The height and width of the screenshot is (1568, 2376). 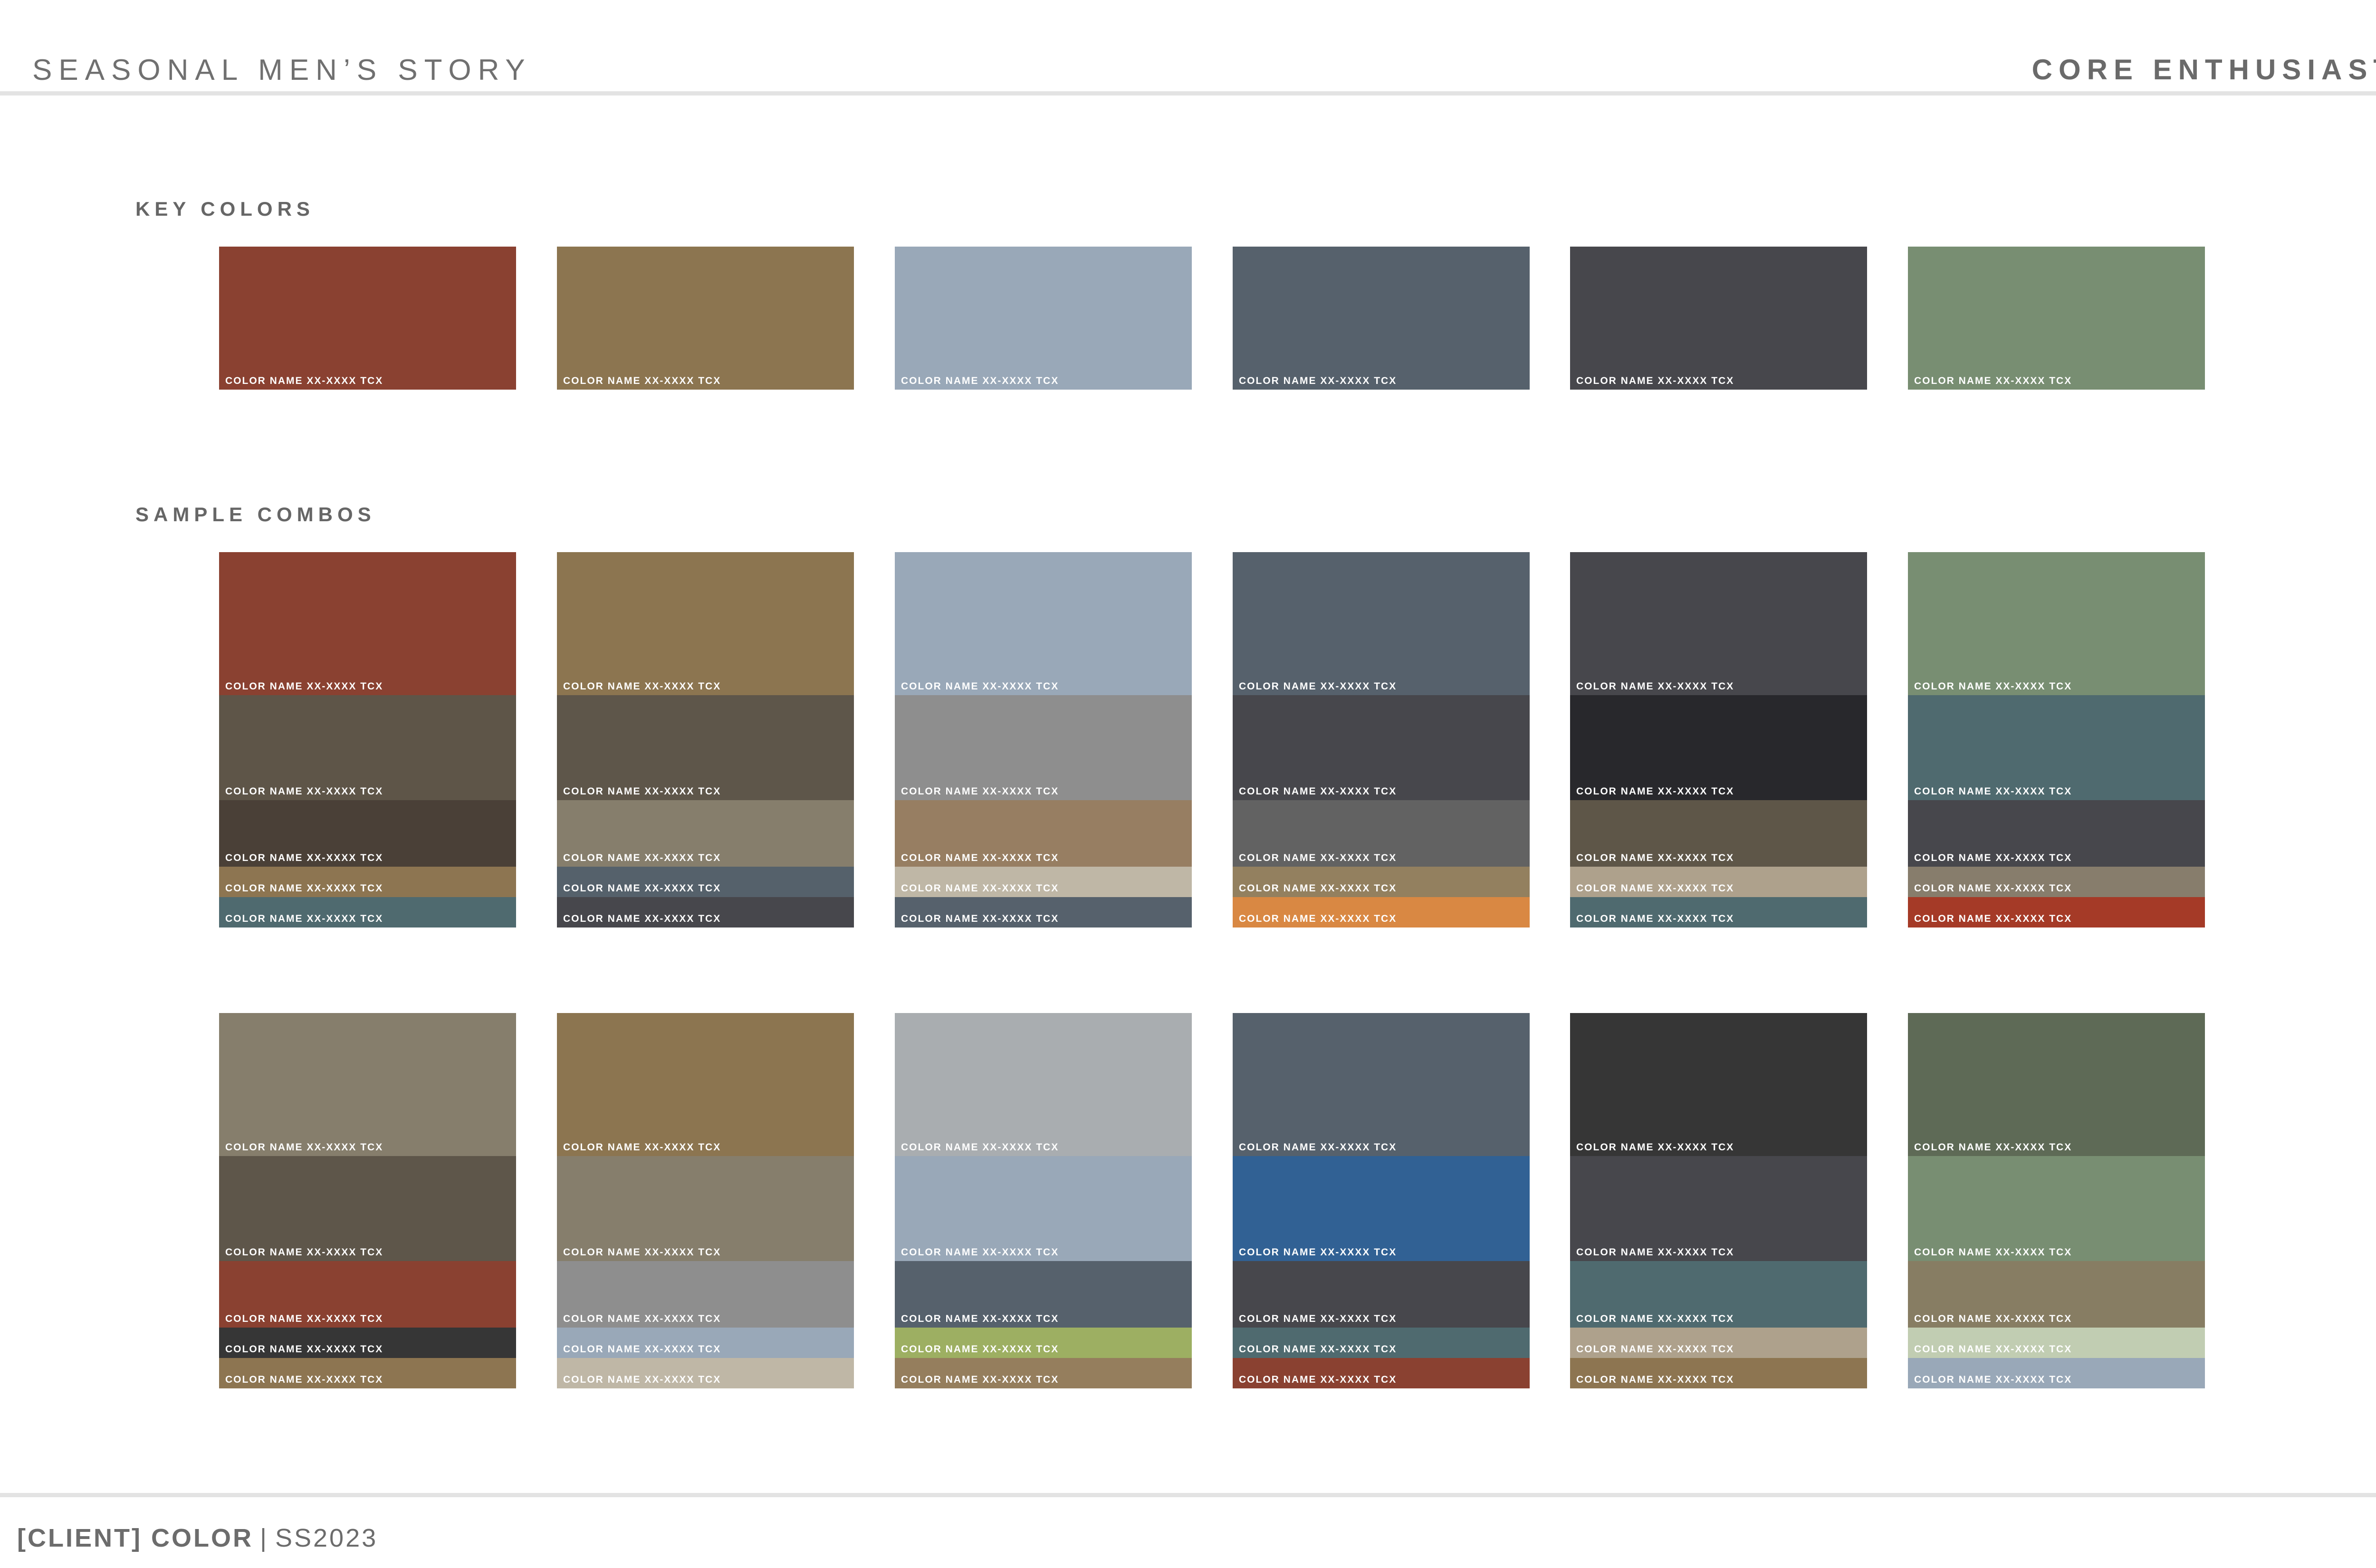 What do you see at coordinates (2203, 70) in the screenshot?
I see `segment-title: CORE ENTHUSIAST` at bounding box center [2203, 70].